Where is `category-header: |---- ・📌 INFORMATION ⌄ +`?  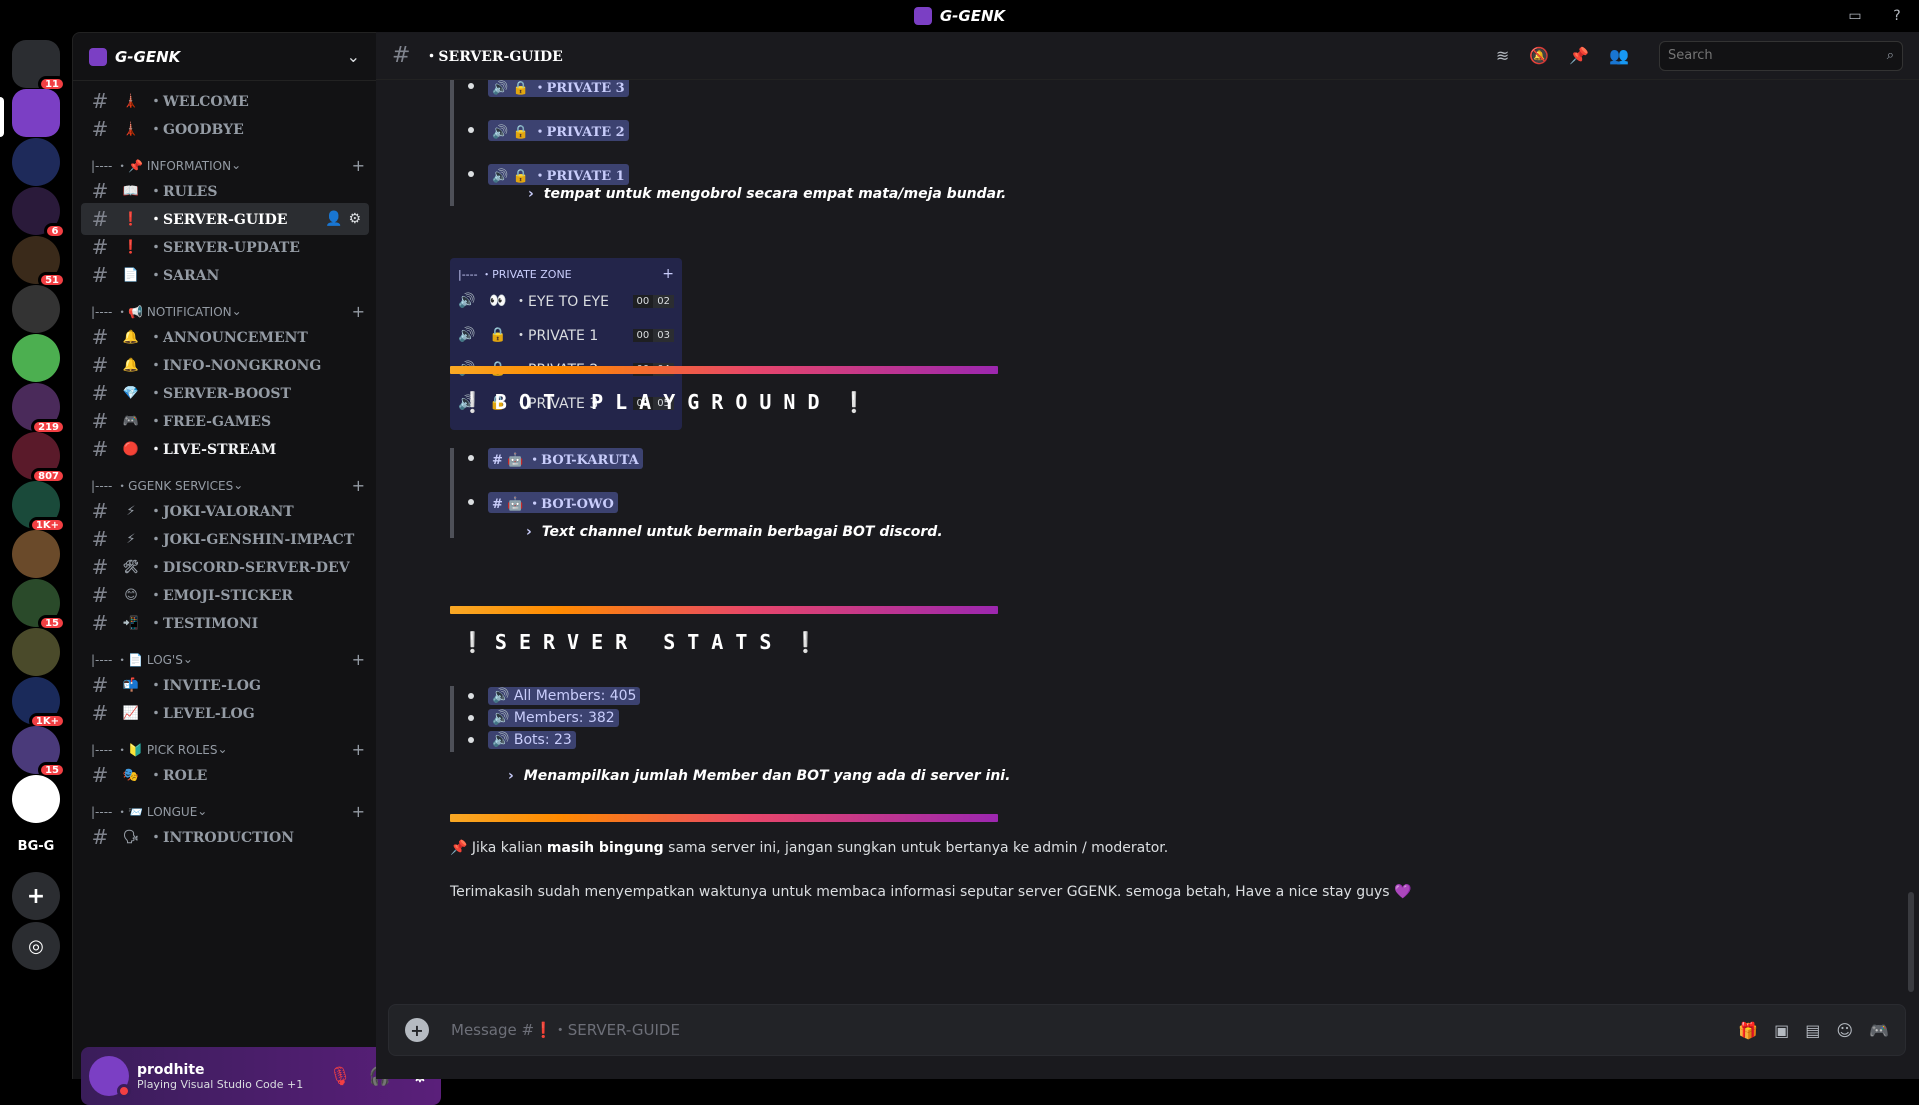 category-header: |---- ・📌 INFORMATION ⌄ + is located at coordinates (231, 165).